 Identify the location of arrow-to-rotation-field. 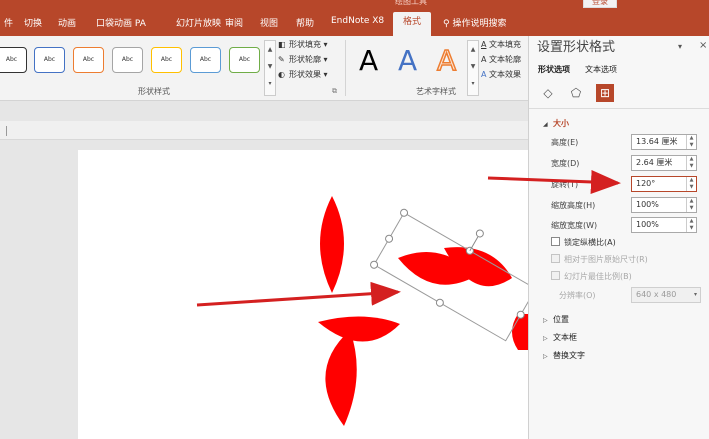
(554, 181).